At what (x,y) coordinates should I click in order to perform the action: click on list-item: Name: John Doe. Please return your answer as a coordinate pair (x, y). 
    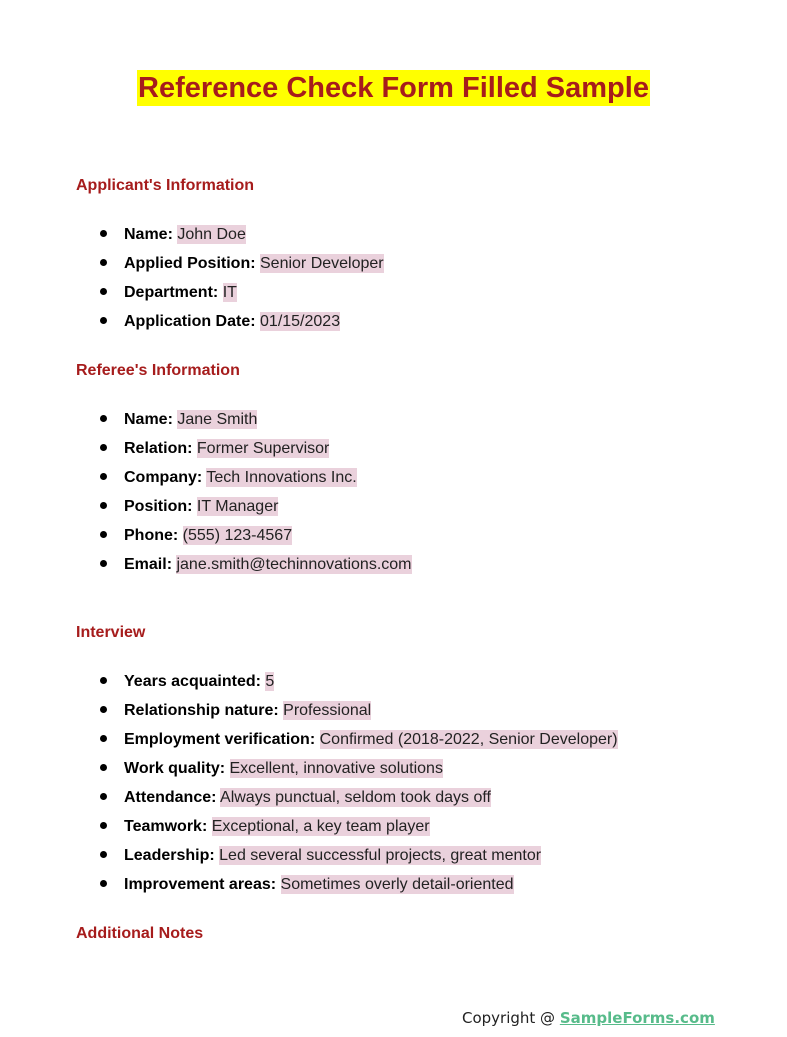
    Looking at the image, I should click on (242, 239).